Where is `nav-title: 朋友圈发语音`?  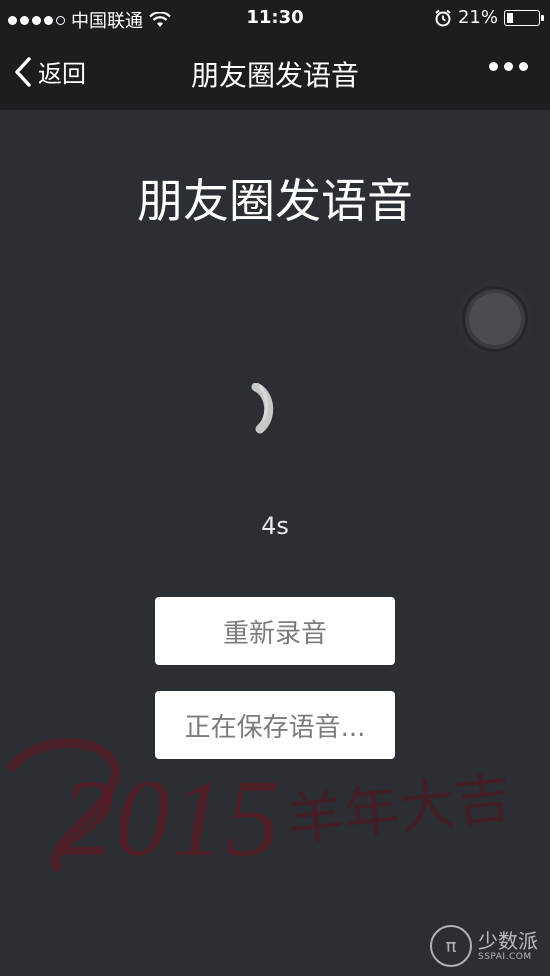 nav-title: 朋友圈发语音 is located at coordinates (274, 75).